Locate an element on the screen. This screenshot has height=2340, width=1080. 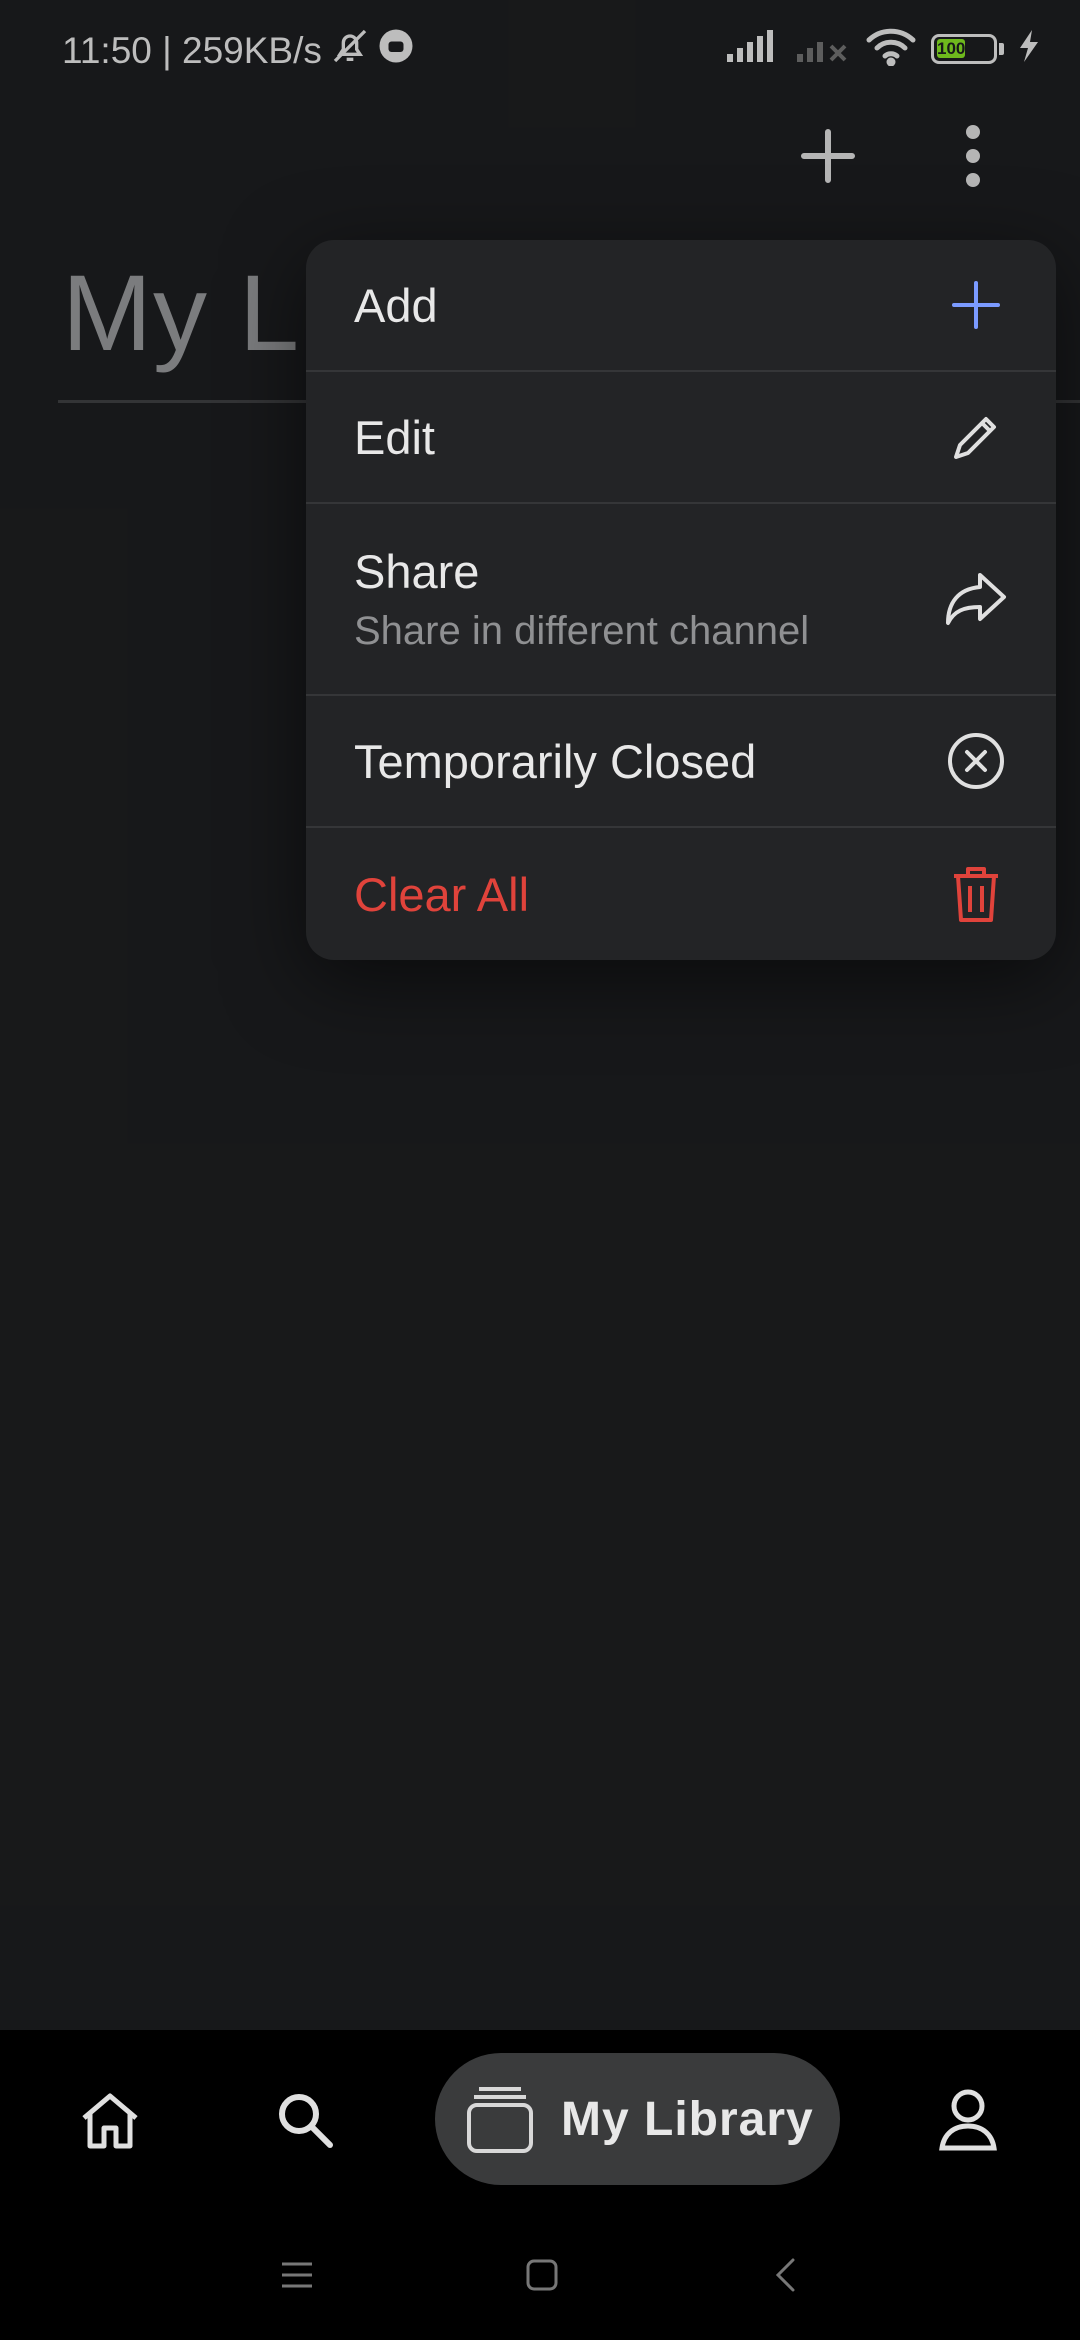
menu-item-clear-all: Clear All is located at coordinates (681, 894).